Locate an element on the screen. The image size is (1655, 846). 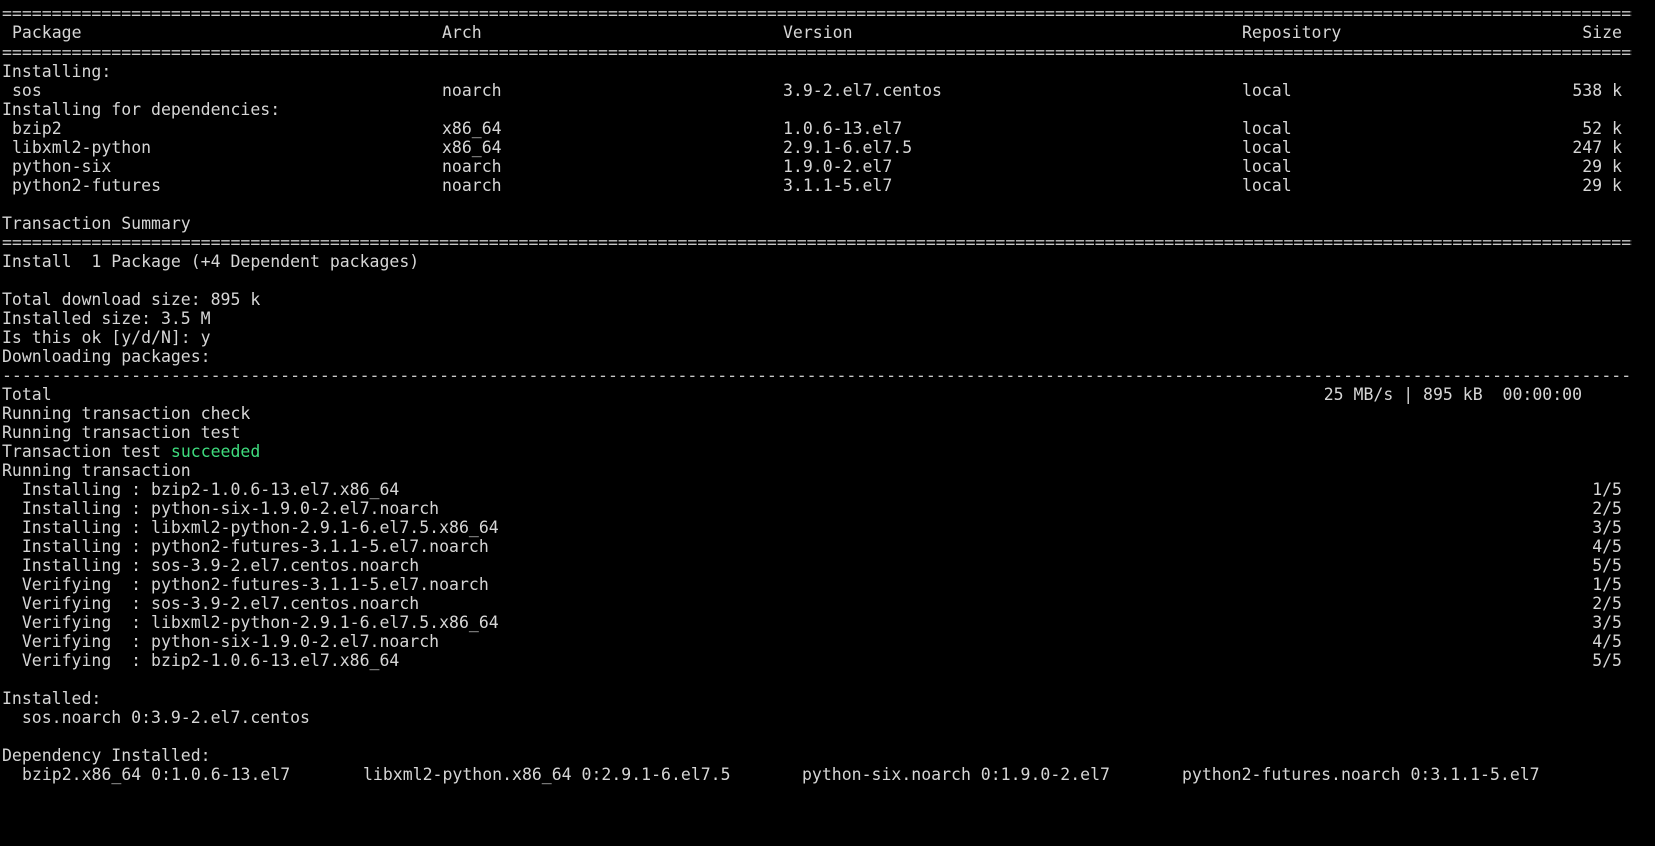
step-action: Installing : bzip2-1.0.6-13.el7.x86_64 is located at coordinates (201, 489).